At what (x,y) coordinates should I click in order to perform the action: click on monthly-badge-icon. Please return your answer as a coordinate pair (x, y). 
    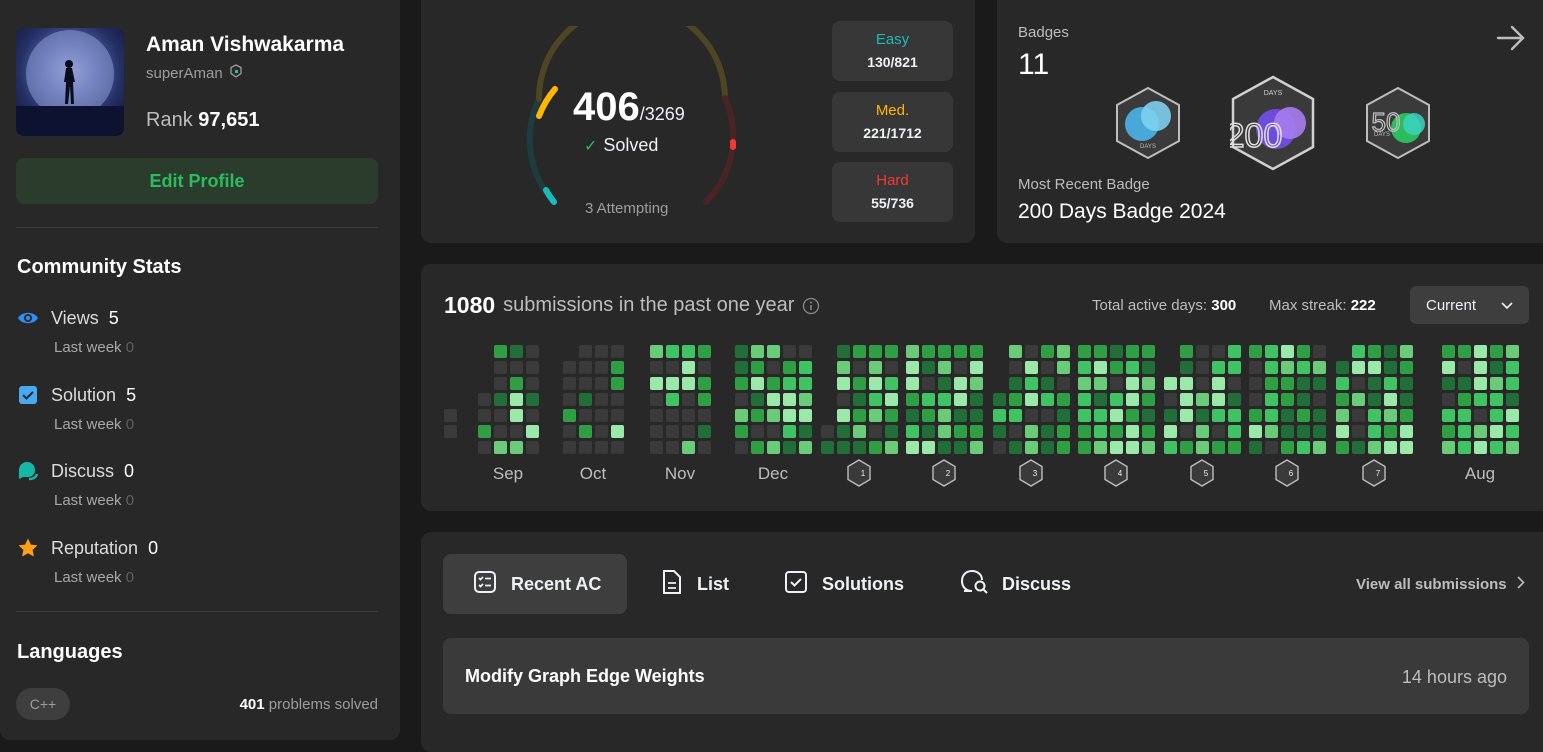
    Looking at the image, I should click on (1374, 473).